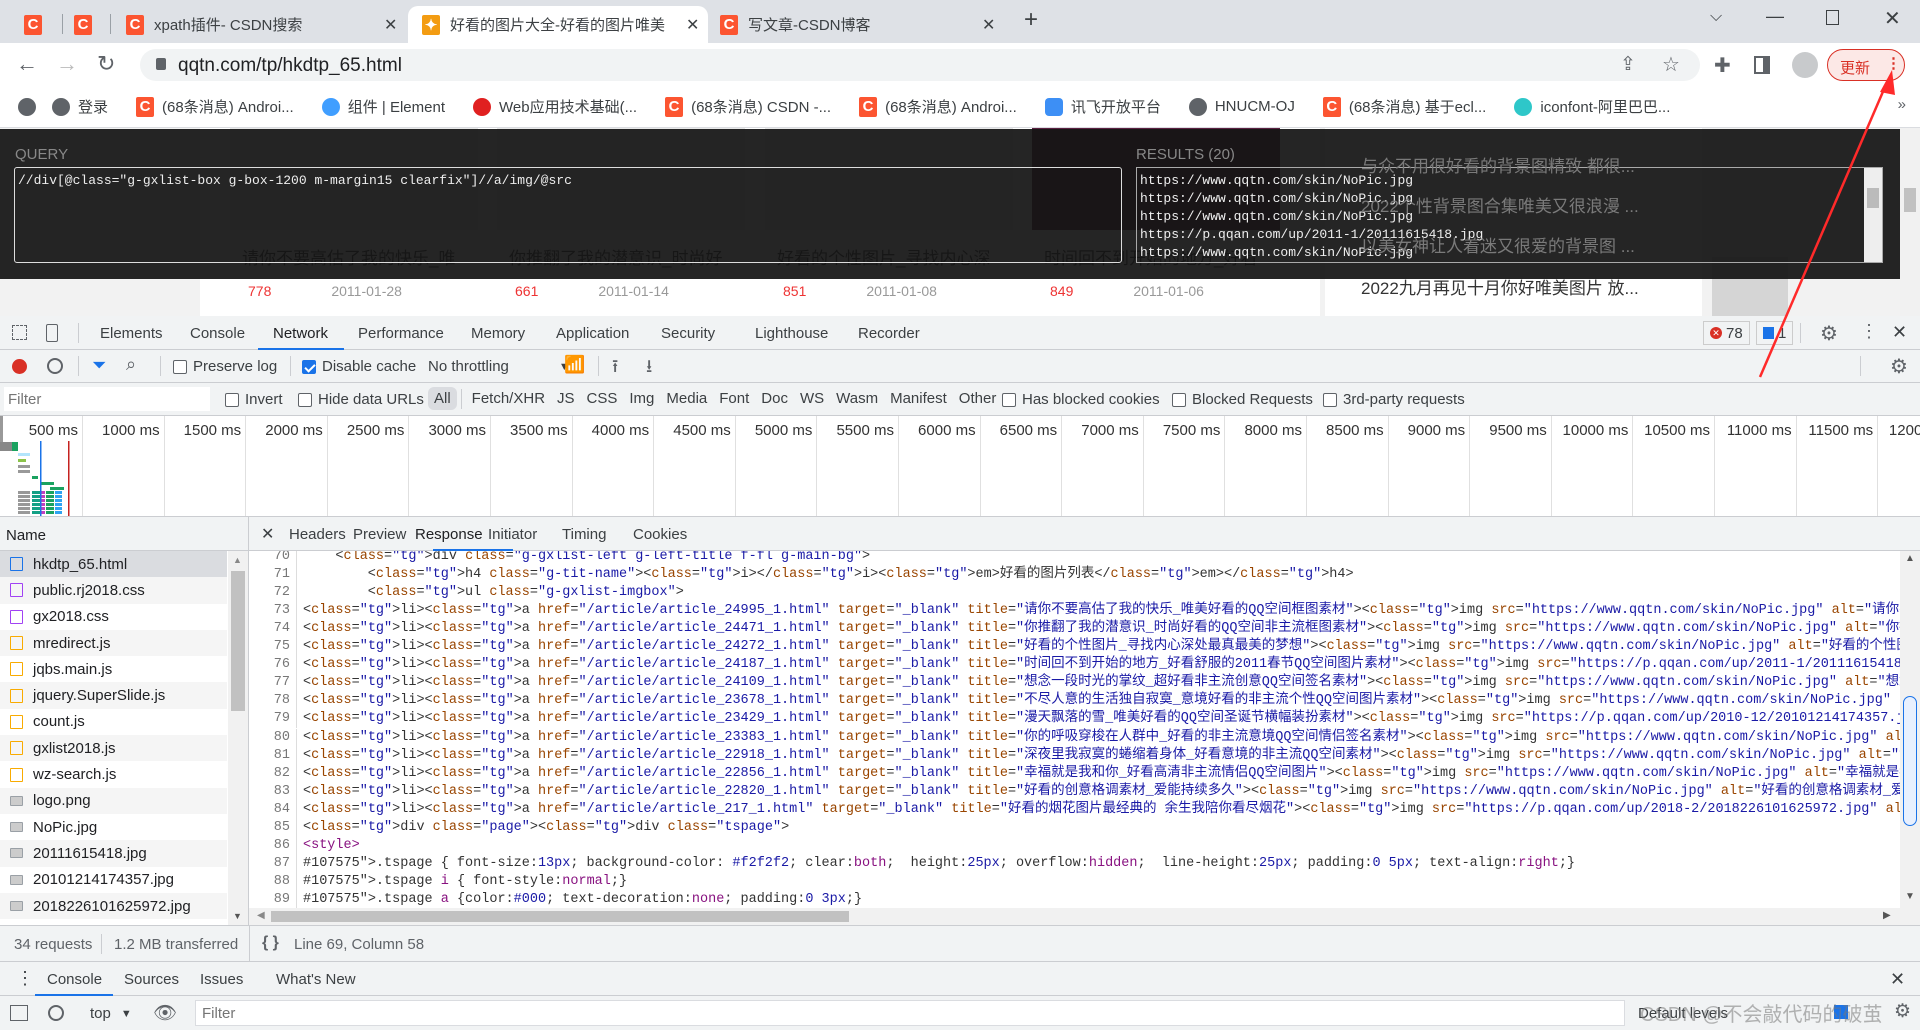 Image resolution: width=1920 pixels, height=1030 pixels. What do you see at coordinates (1899, 366) in the screenshot?
I see `network-settings-gear-icon: ⚙` at bounding box center [1899, 366].